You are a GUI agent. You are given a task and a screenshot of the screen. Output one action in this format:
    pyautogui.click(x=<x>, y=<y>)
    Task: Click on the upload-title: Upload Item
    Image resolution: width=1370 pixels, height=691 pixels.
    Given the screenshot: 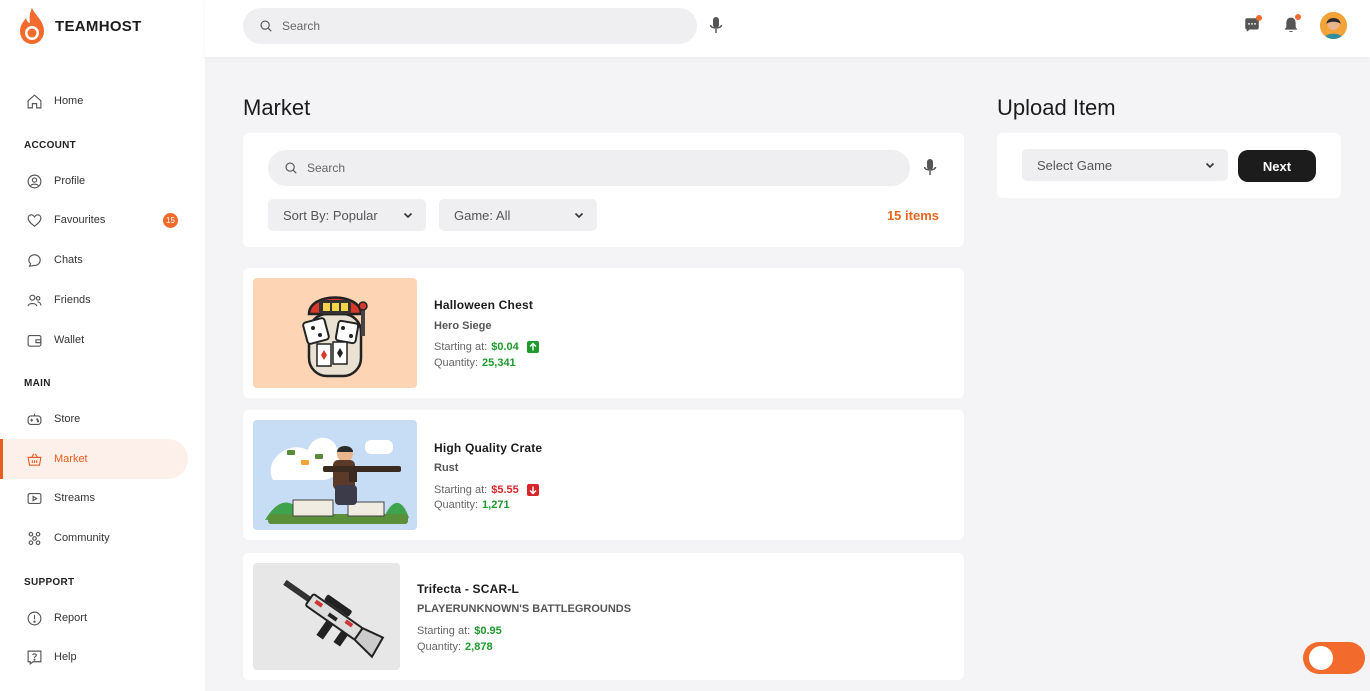 What is the action you would take?
    pyautogui.click(x=1056, y=107)
    